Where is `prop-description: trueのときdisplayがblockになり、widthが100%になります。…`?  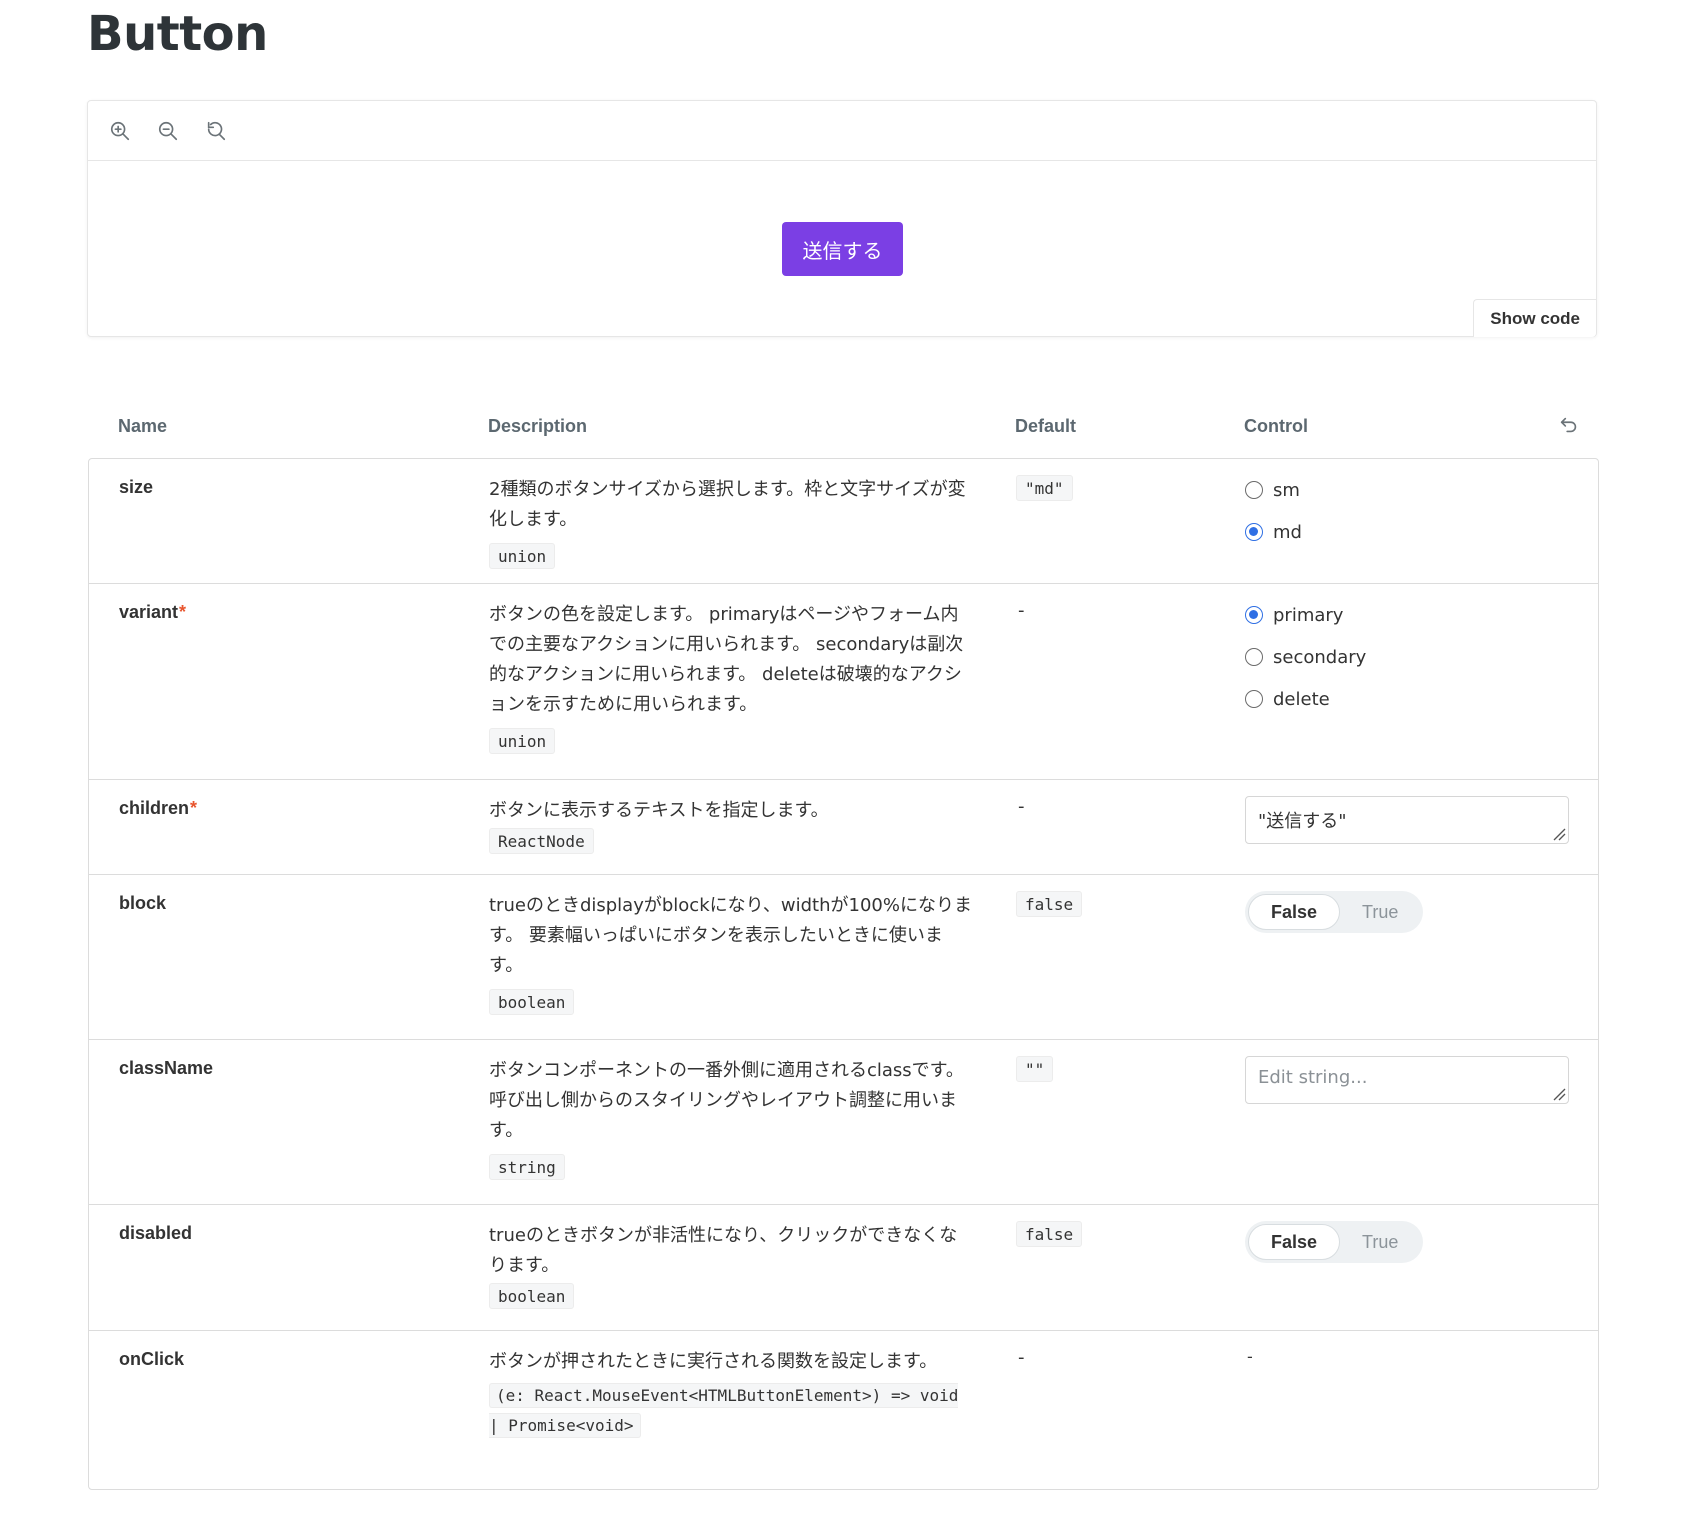 prop-description: trueのときdisplayがblockになり、widthが100%になります。… is located at coordinates (730, 935).